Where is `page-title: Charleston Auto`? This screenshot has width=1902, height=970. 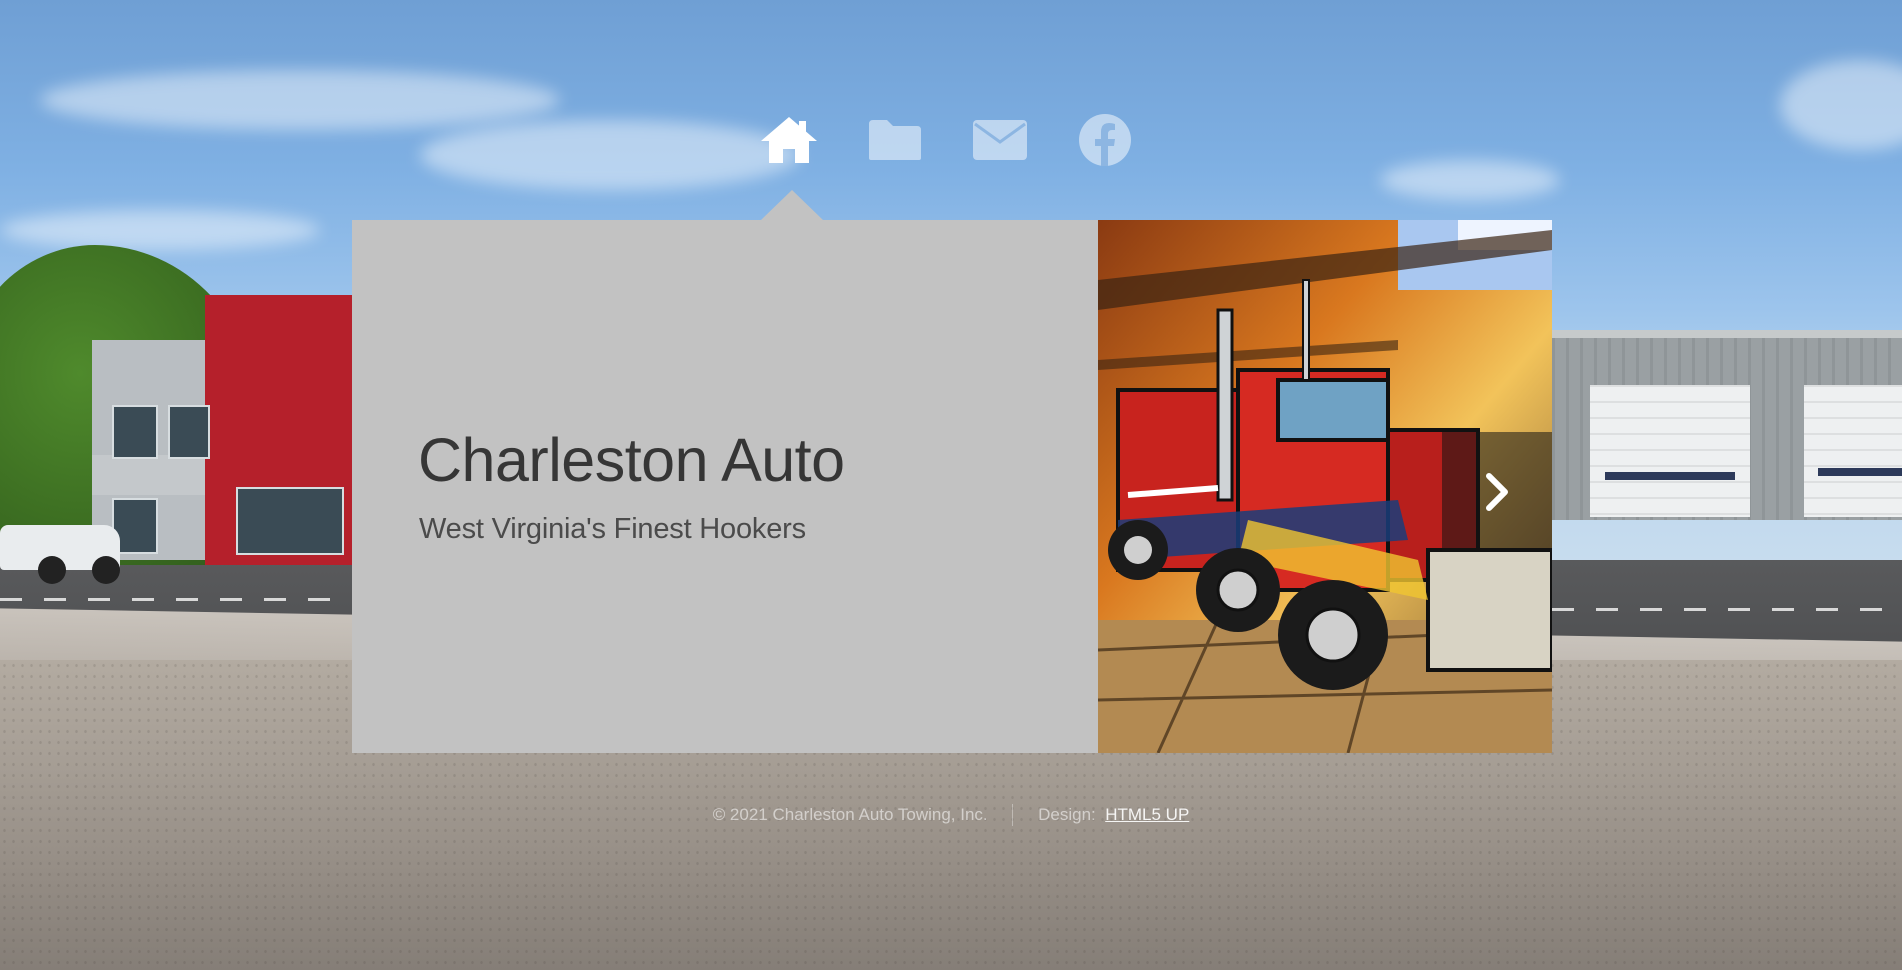 page-title: Charleston Auto is located at coordinates (631, 460).